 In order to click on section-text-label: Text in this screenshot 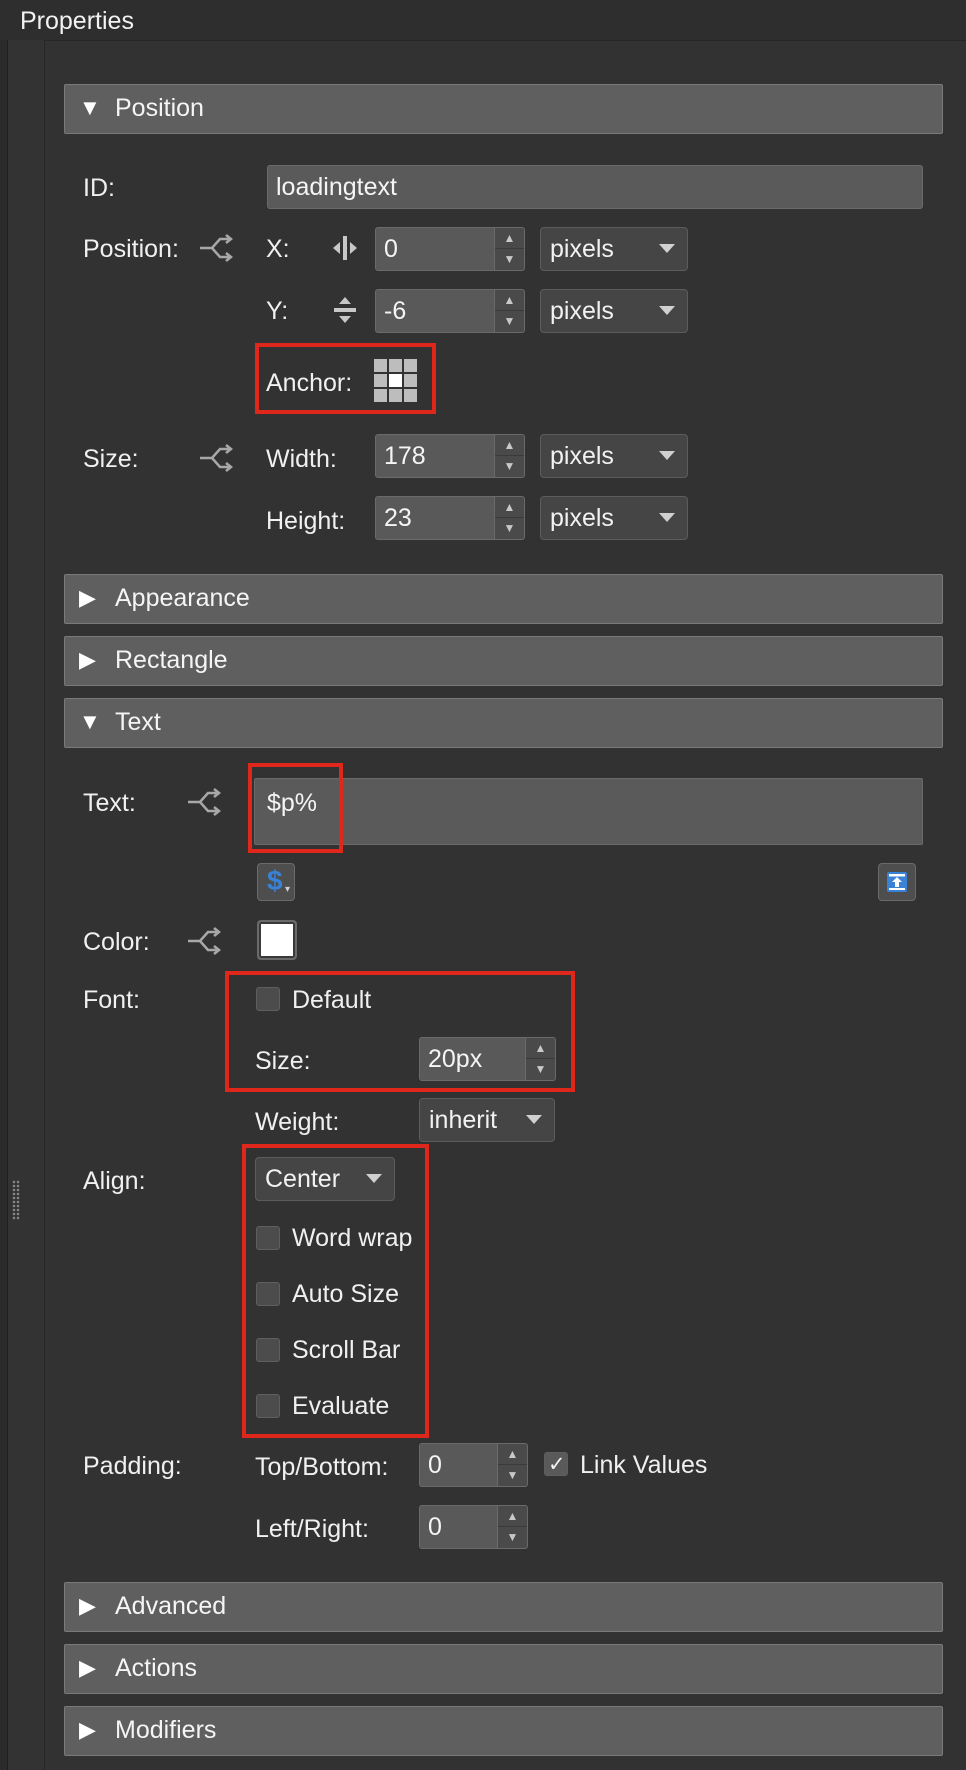, I will do `click(138, 722)`.